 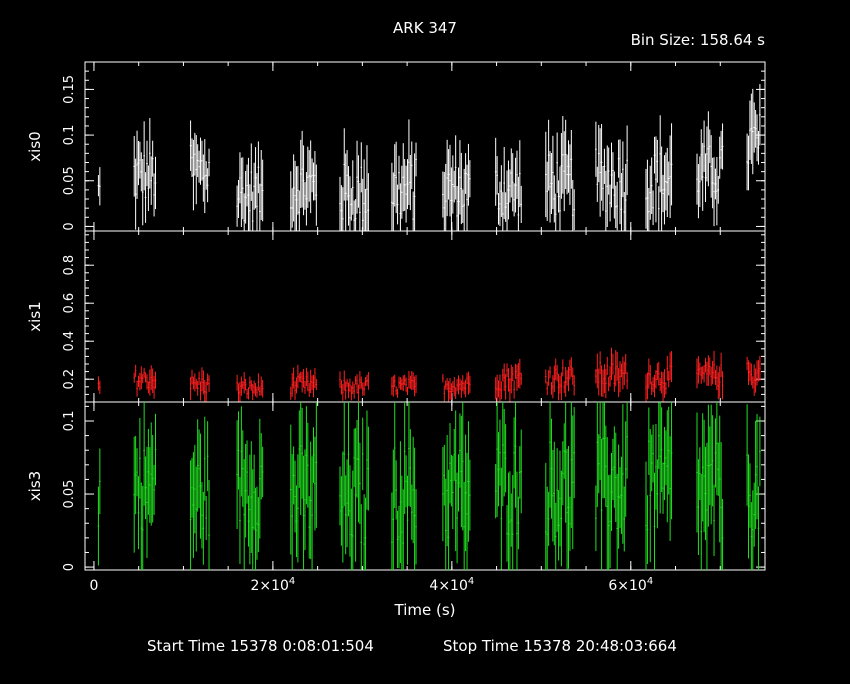 What do you see at coordinates (448, 586) in the screenshot?
I see `x-tick-label-base: 4×10` at bounding box center [448, 586].